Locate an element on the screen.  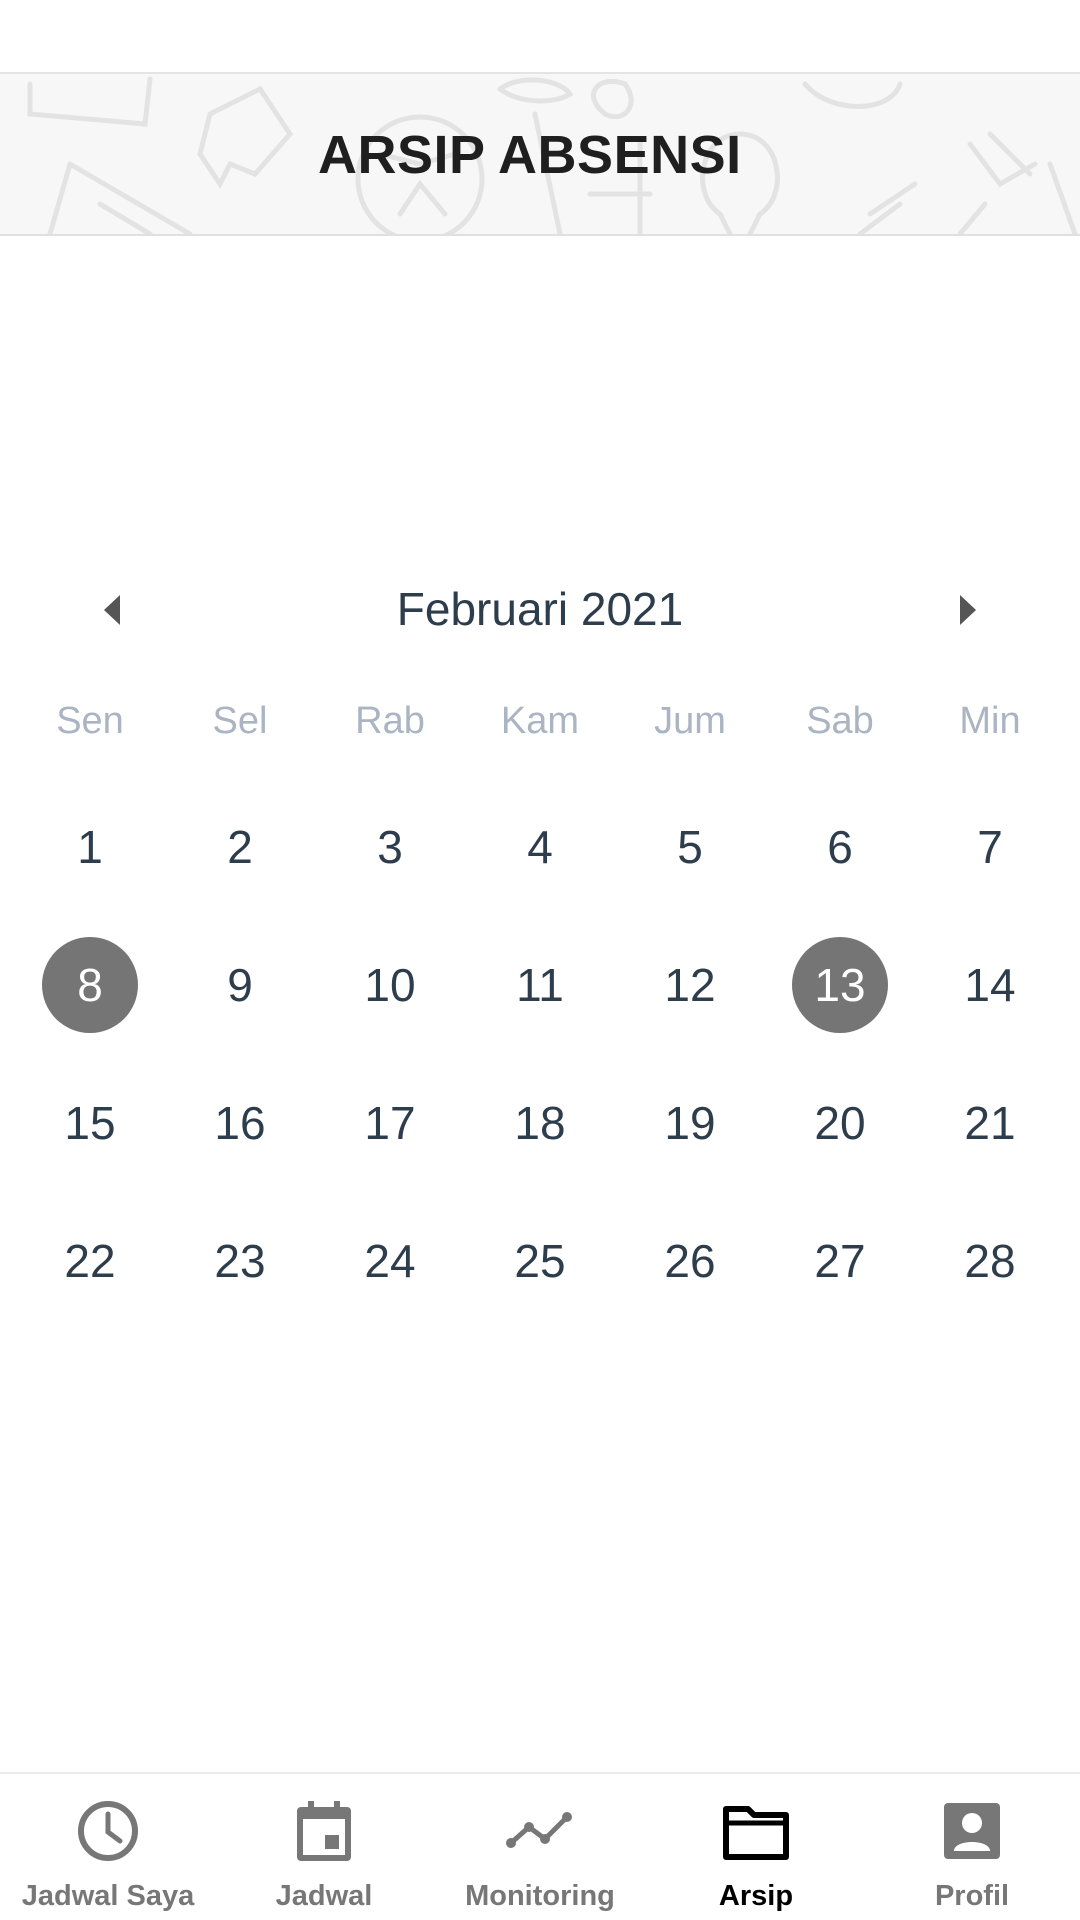
day-number: 6 is located at coordinates (840, 847).